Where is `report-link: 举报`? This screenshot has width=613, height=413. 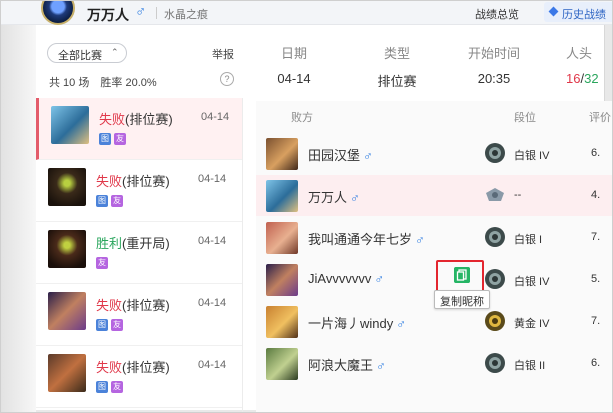
report-link: 举报 is located at coordinates (223, 54).